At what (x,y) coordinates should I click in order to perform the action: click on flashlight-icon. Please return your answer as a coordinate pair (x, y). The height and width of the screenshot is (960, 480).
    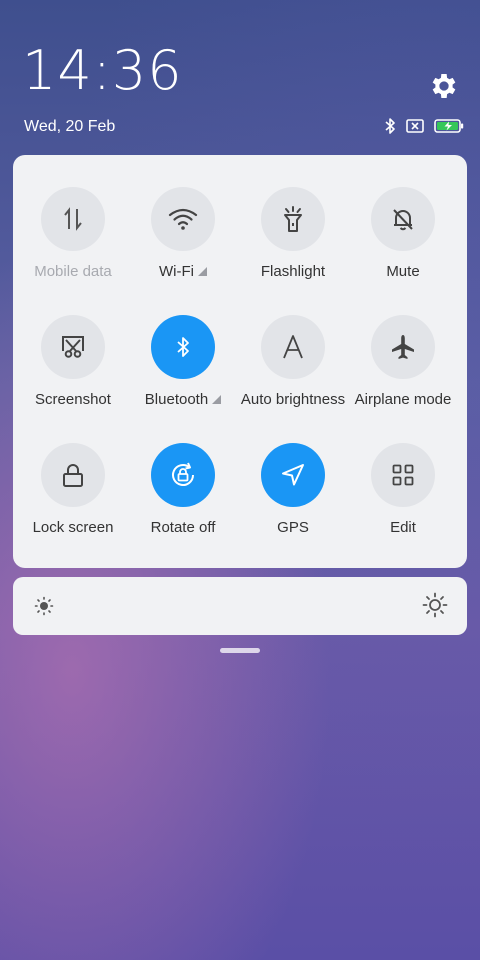
    Looking at the image, I should click on (293, 219).